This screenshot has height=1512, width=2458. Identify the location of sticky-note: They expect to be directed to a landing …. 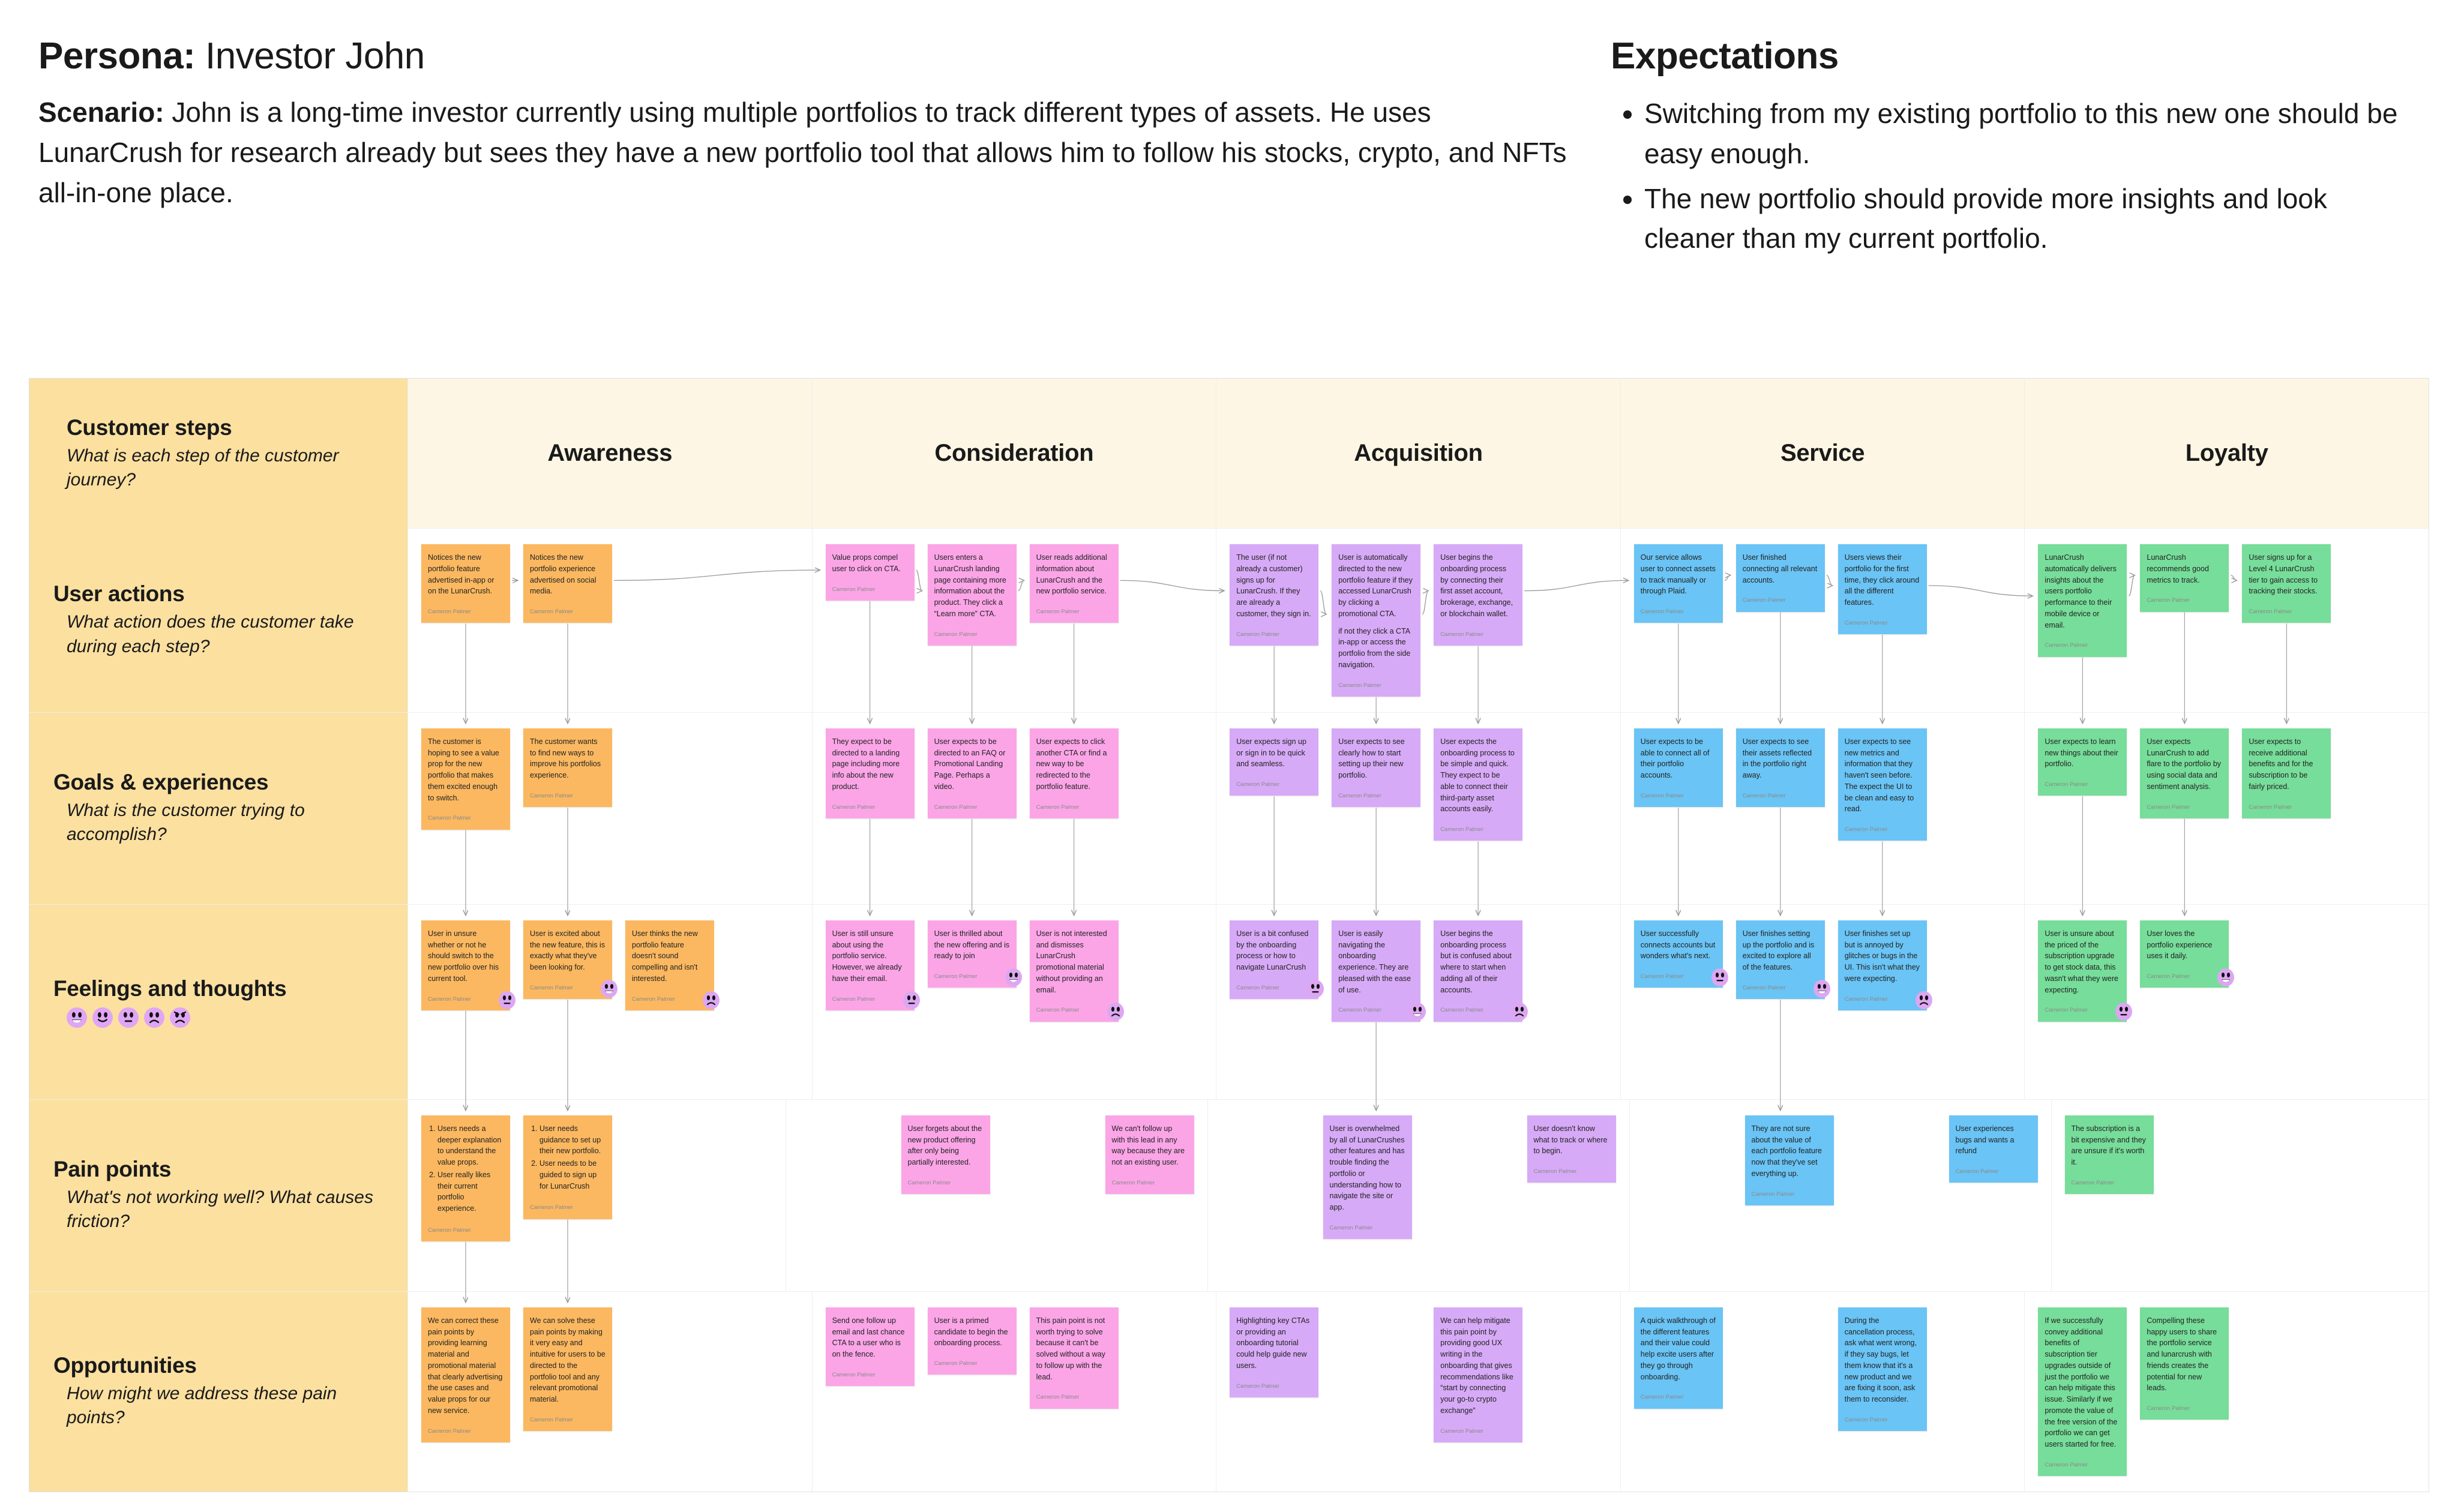
(870, 773).